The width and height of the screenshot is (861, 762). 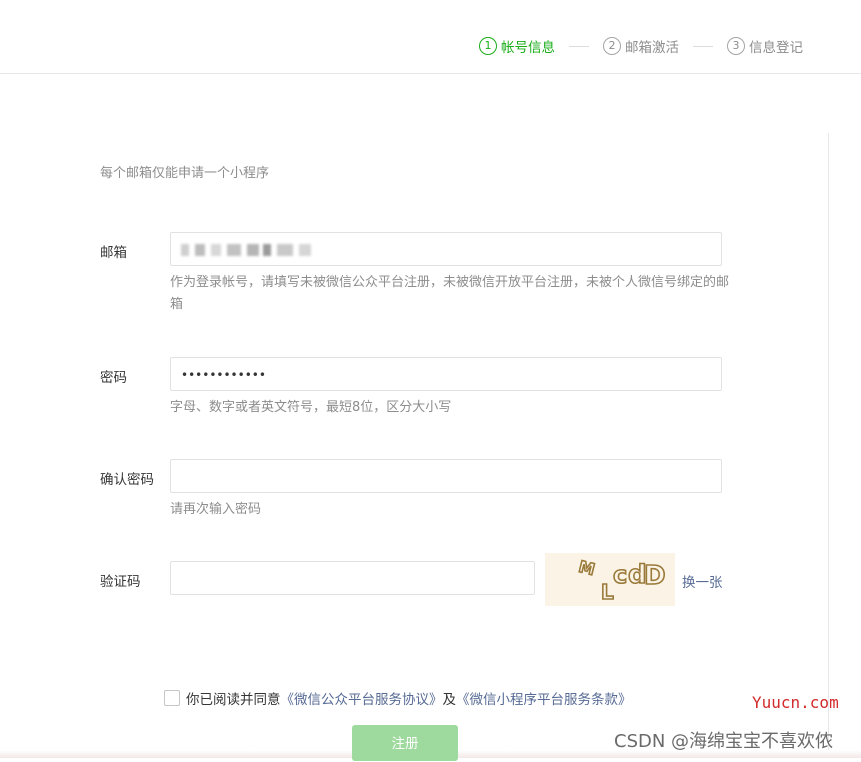 What do you see at coordinates (311, 407) in the screenshot?
I see `password-hint: 字母、数字或者英文符号，最短8位，区分大小写` at bounding box center [311, 407].